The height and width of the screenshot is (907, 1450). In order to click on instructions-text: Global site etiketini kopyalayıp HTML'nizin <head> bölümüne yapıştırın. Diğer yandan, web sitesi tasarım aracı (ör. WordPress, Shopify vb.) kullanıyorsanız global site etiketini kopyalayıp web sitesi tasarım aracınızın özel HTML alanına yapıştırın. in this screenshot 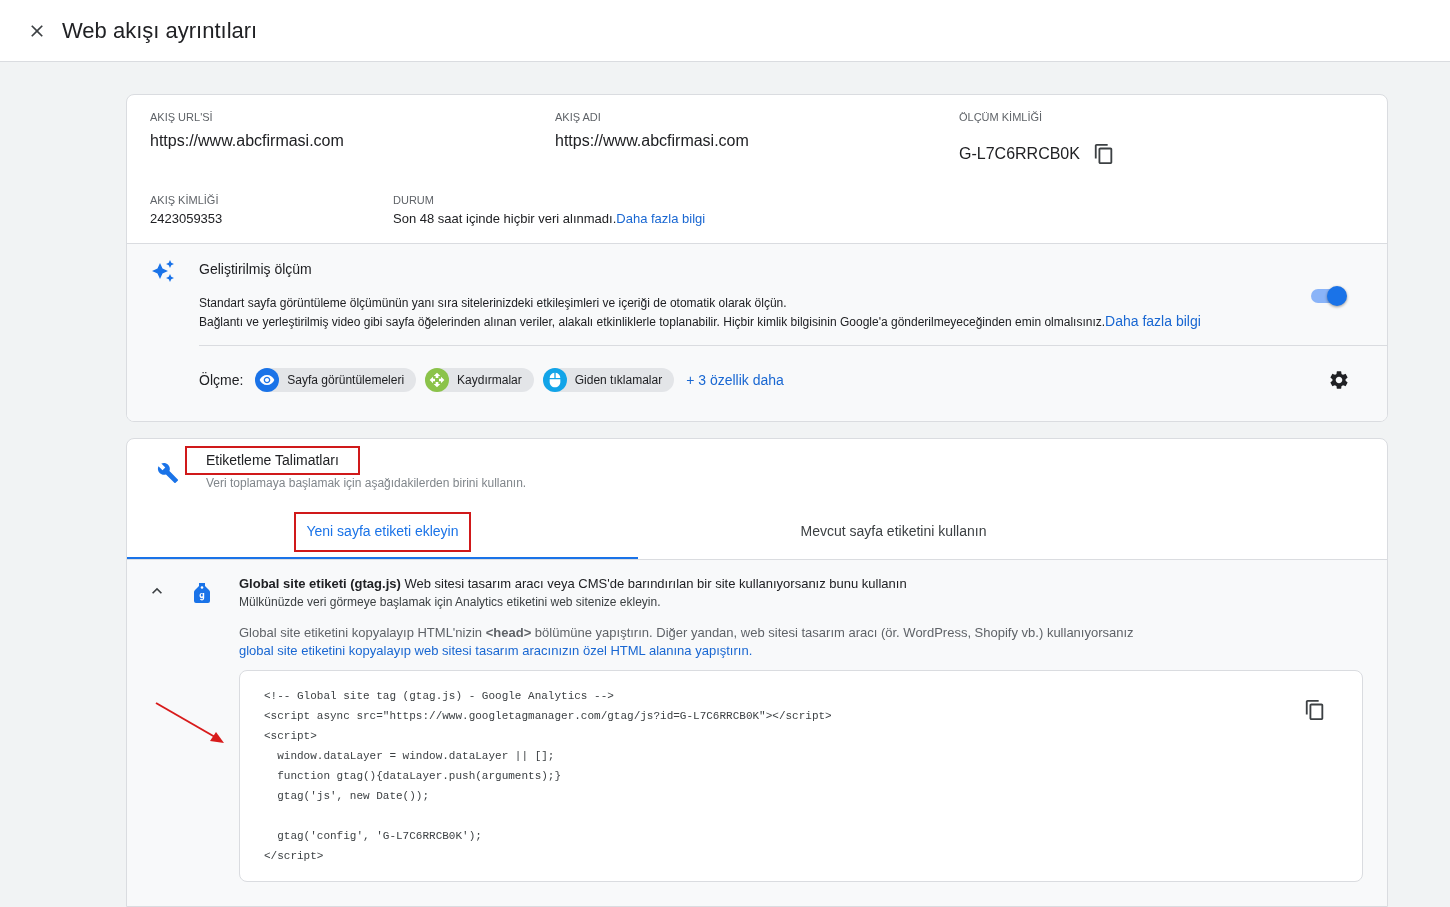, I will do `click(687, 642)`.